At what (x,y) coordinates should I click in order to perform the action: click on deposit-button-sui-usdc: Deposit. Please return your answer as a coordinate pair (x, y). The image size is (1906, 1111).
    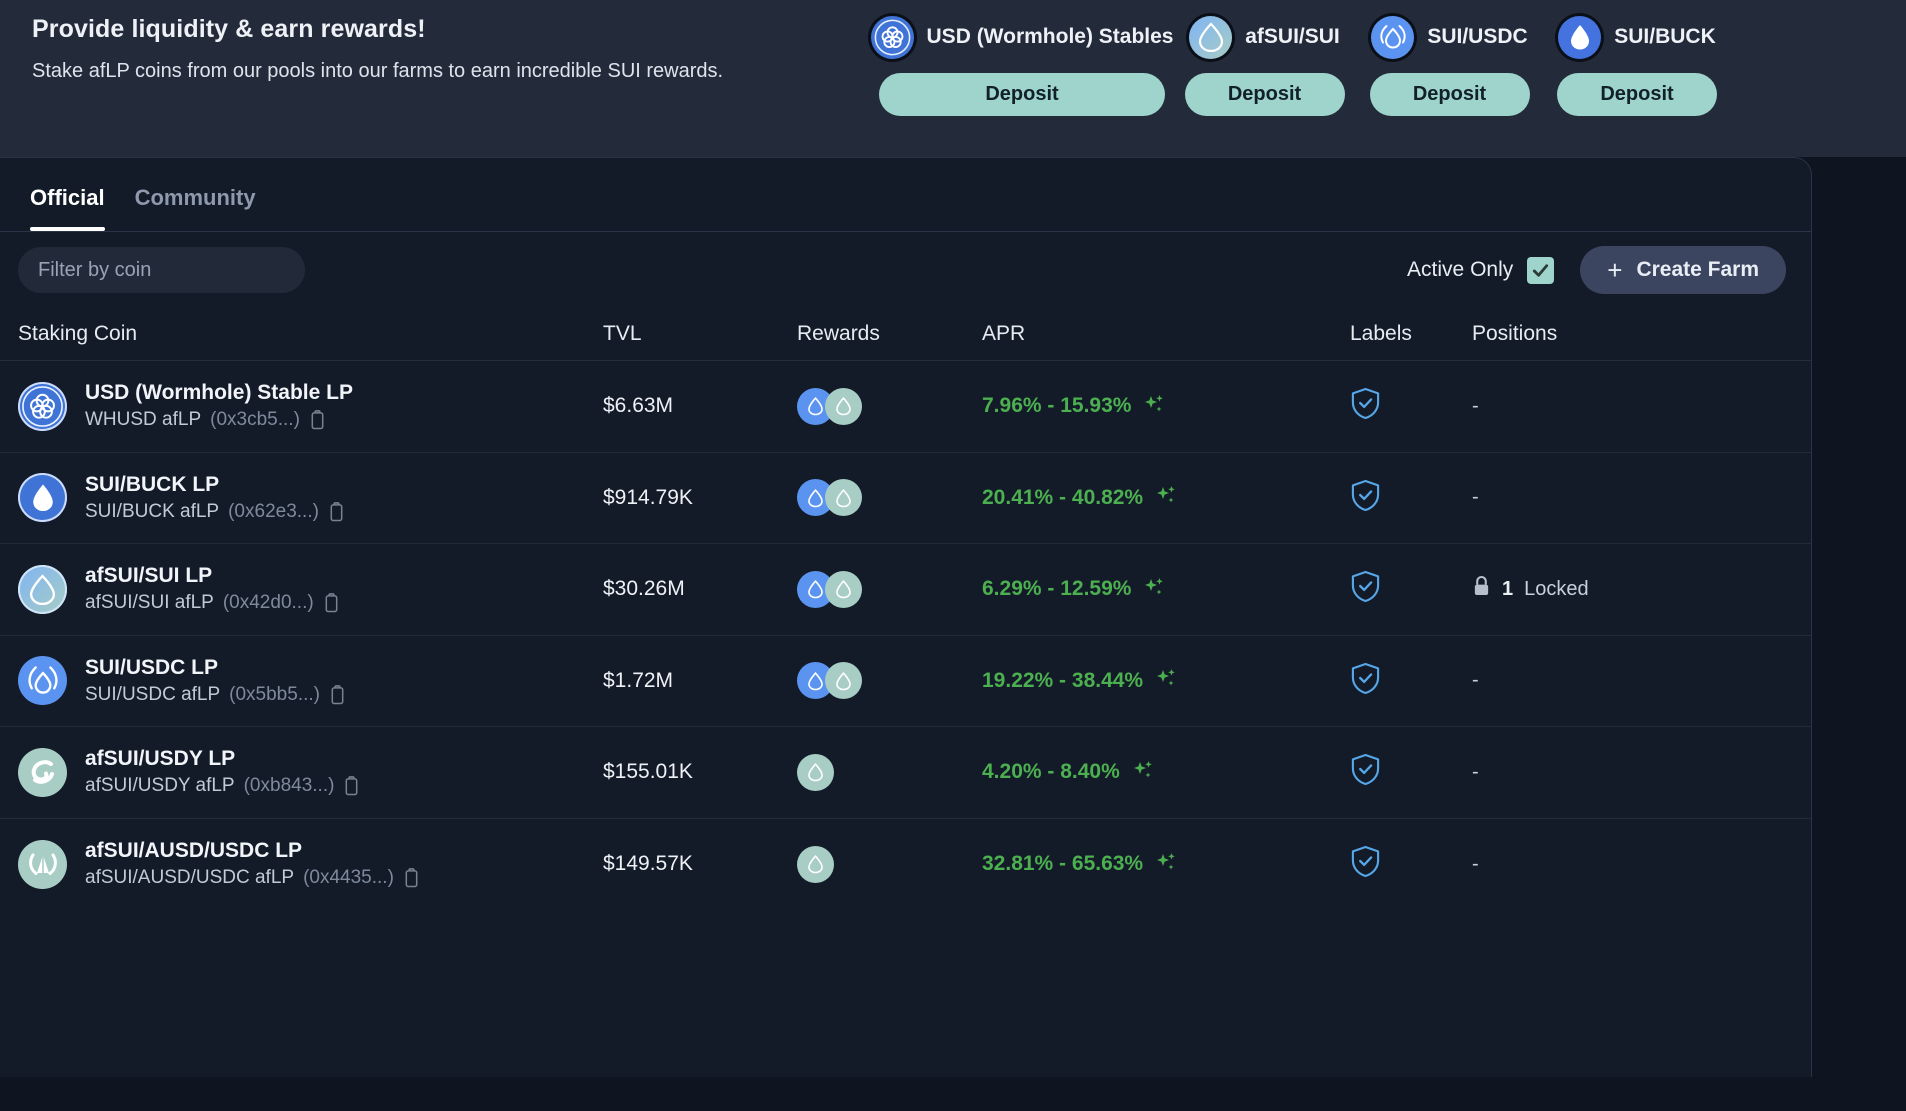
    Looking at the image, I should click on (1449, 94).